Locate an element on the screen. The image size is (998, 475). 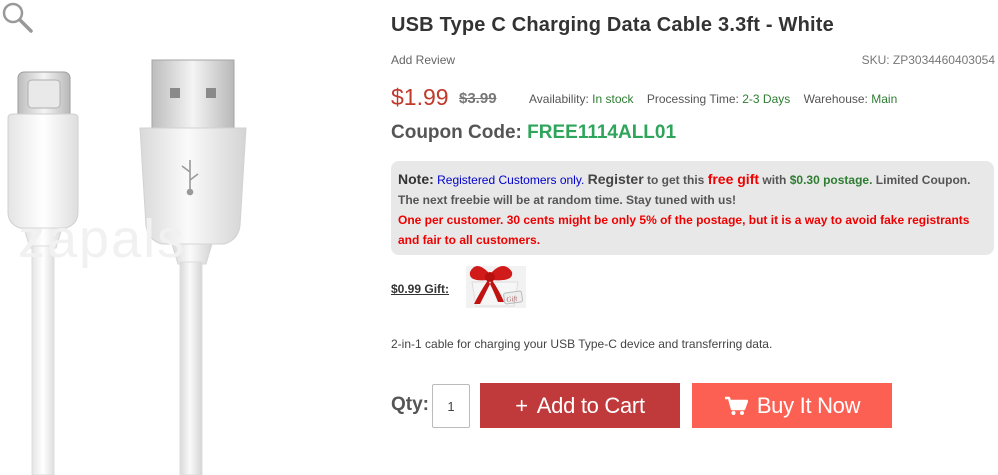
buy-now-button: Buy It Now is located at coordinates (792, 405).